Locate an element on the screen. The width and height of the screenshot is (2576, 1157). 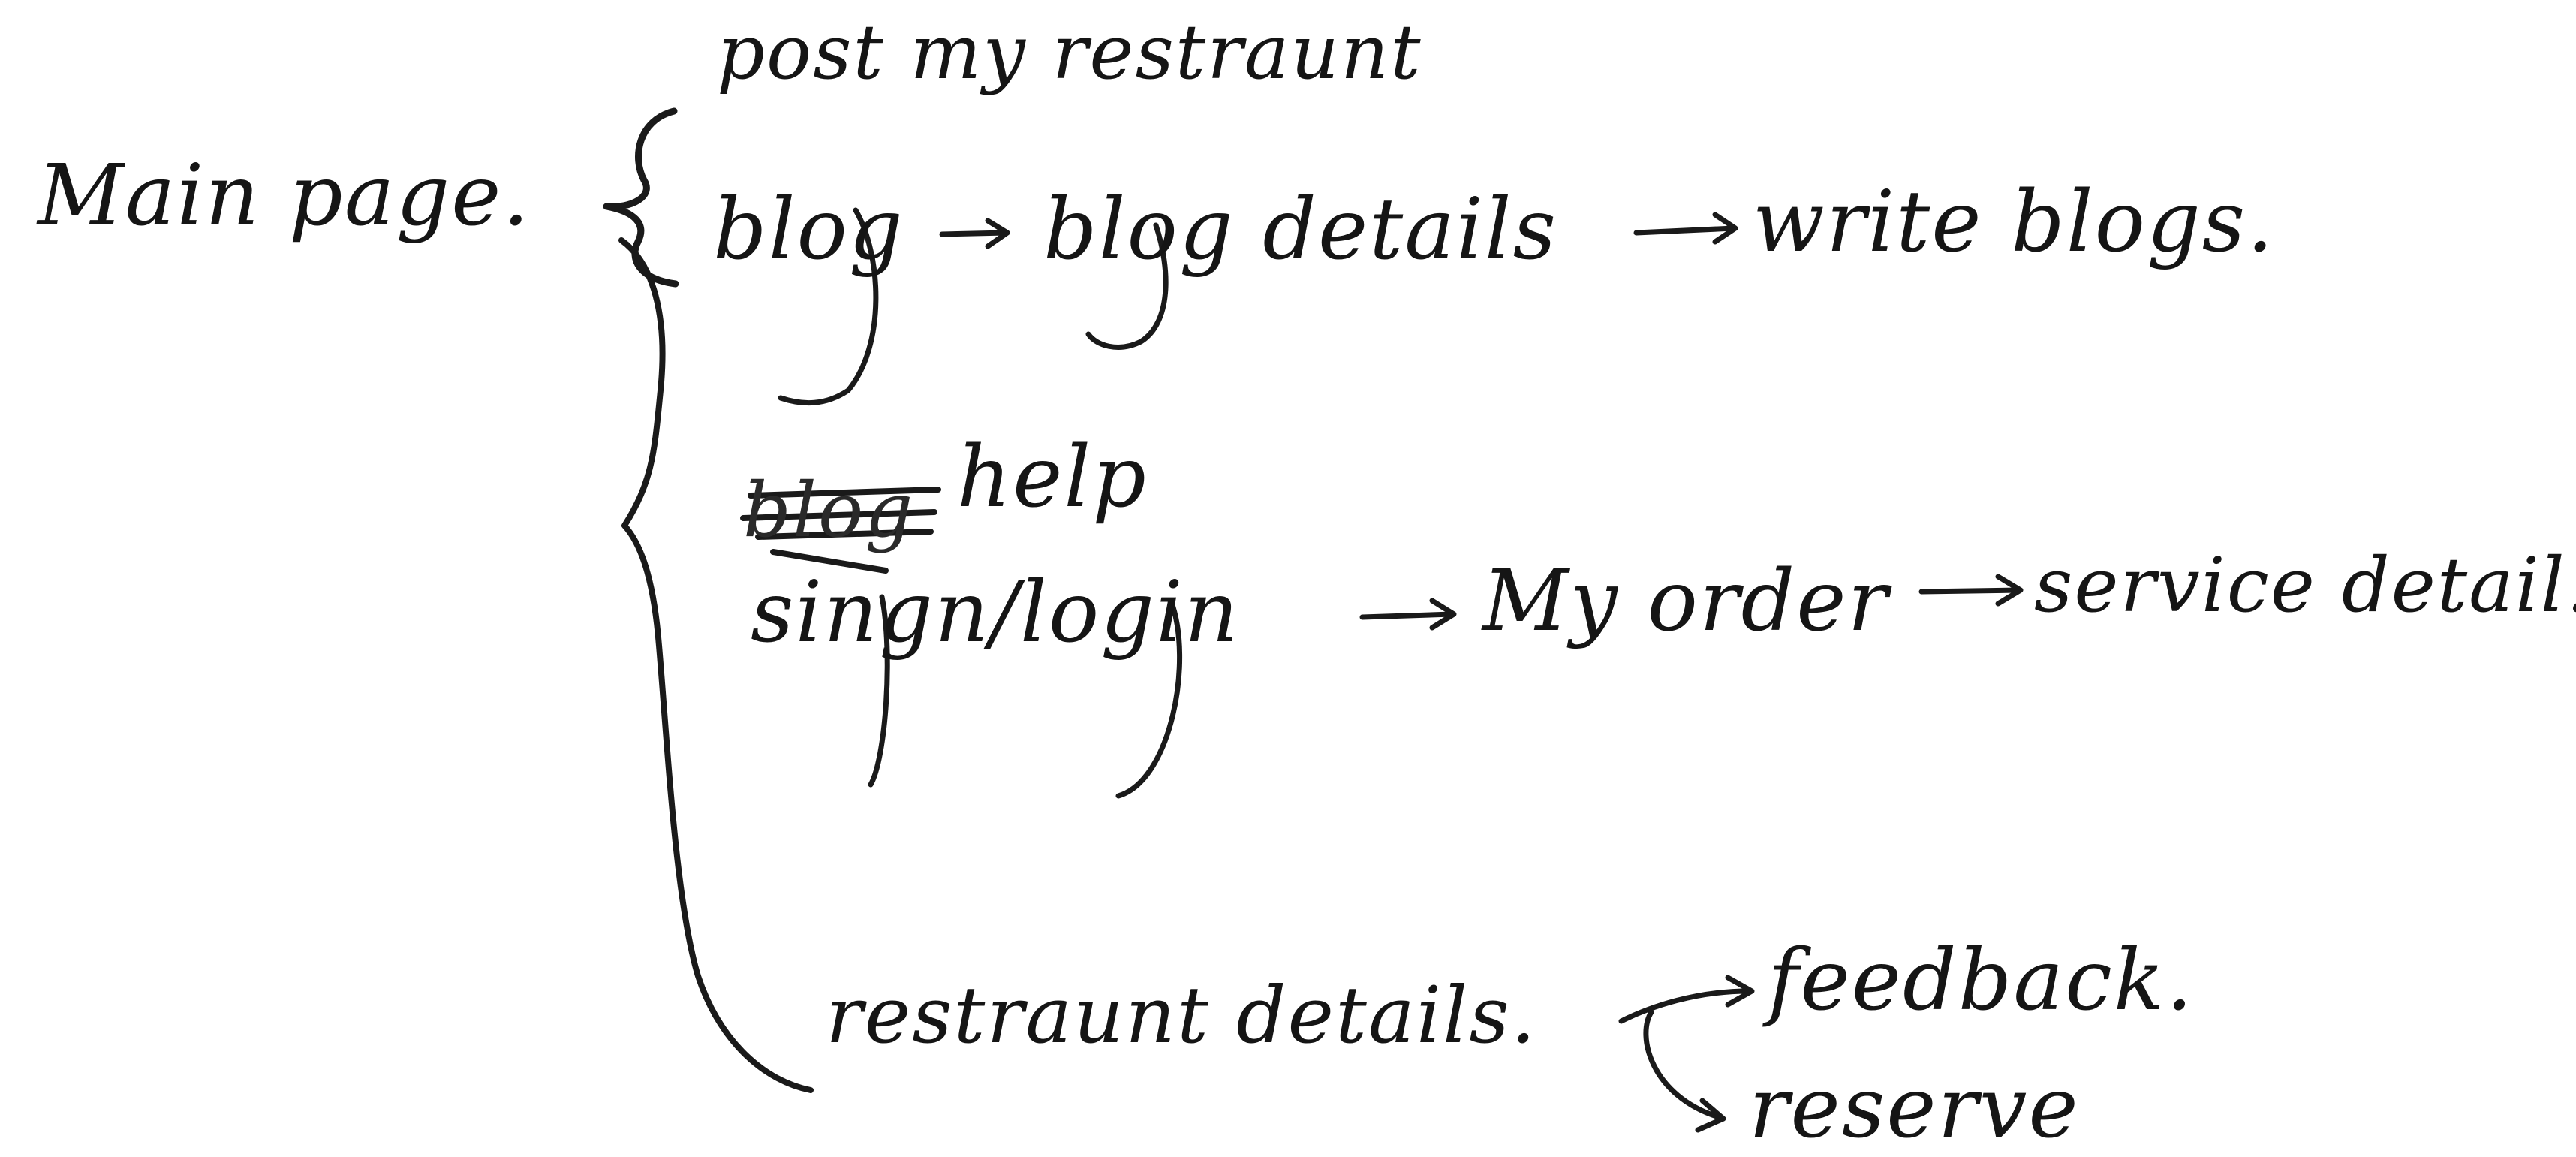
arrow-details-to-write is located at coordinates (1685, 230).